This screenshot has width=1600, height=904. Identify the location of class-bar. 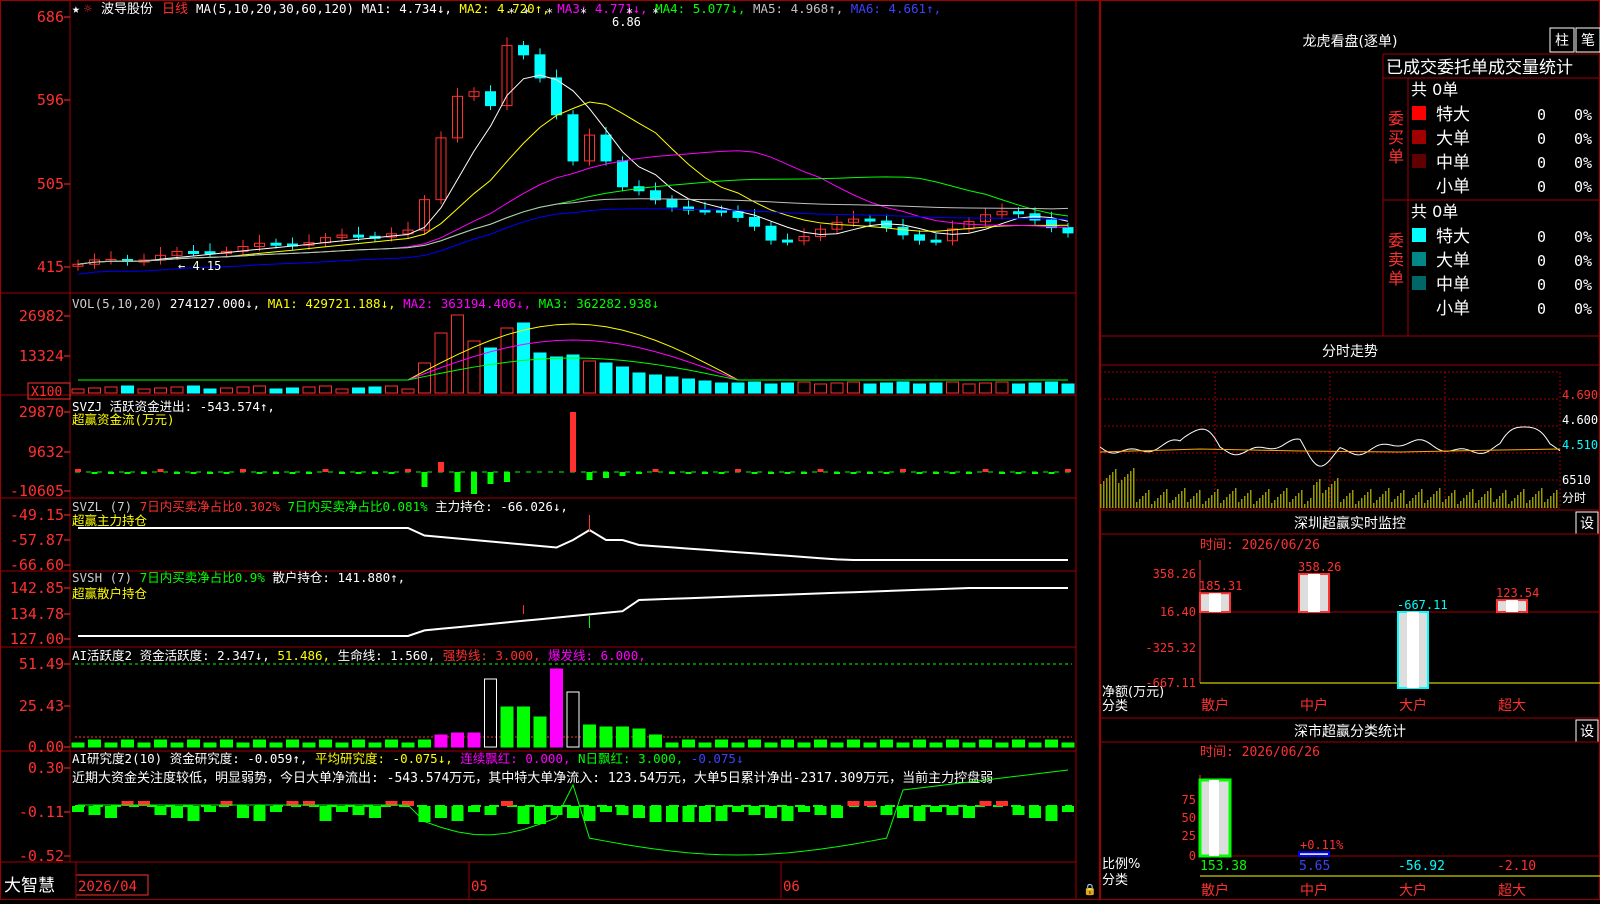
(1314, 854).